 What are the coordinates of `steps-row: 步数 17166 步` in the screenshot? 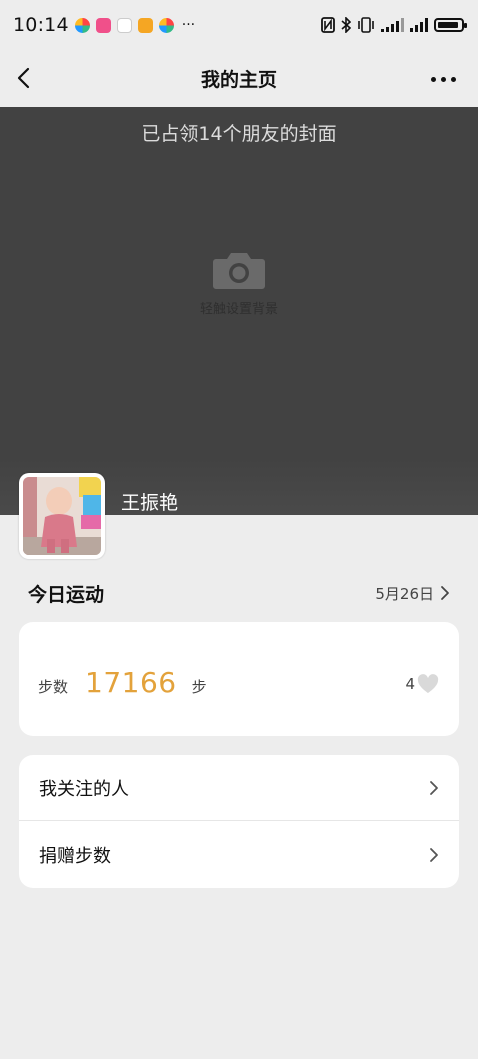 It's located at (122, 682).